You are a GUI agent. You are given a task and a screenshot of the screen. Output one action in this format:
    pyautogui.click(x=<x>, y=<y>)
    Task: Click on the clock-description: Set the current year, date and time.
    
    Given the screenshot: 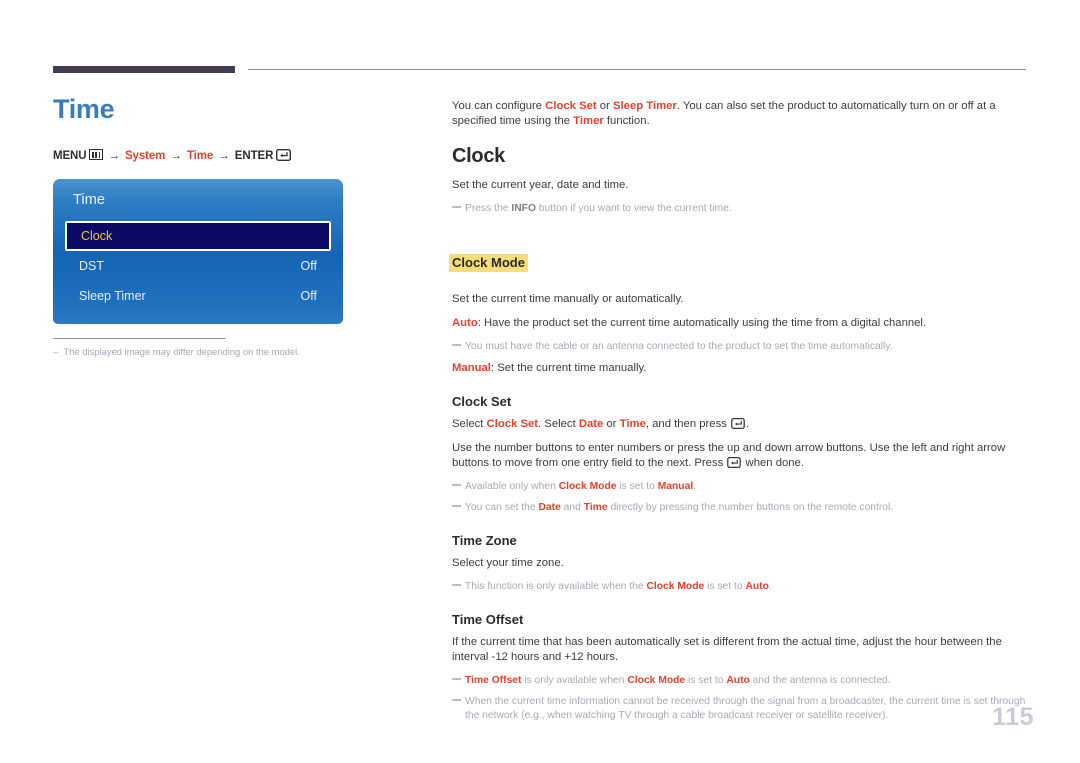 What is the action you would take?
    pyautogui.click(x=540, y=185)
    